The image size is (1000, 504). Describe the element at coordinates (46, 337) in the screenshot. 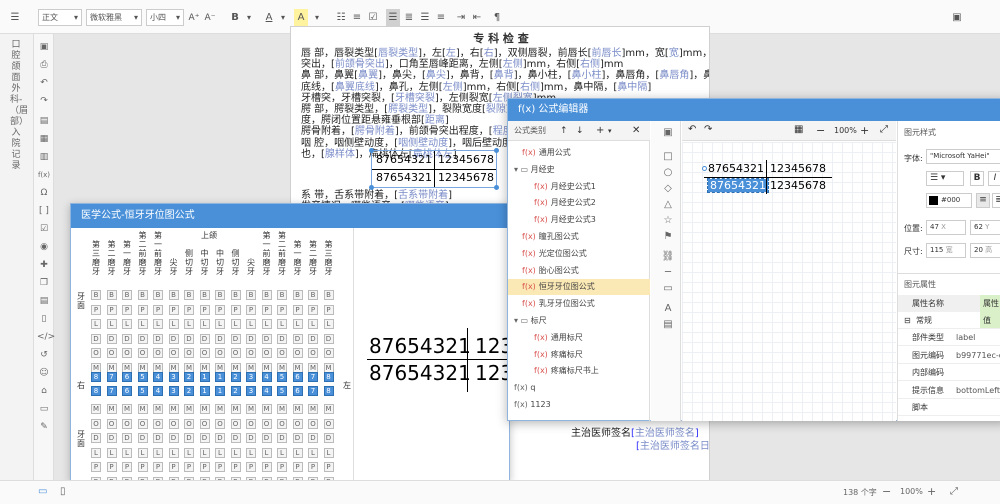

I see `code-icon: </>` at that location.